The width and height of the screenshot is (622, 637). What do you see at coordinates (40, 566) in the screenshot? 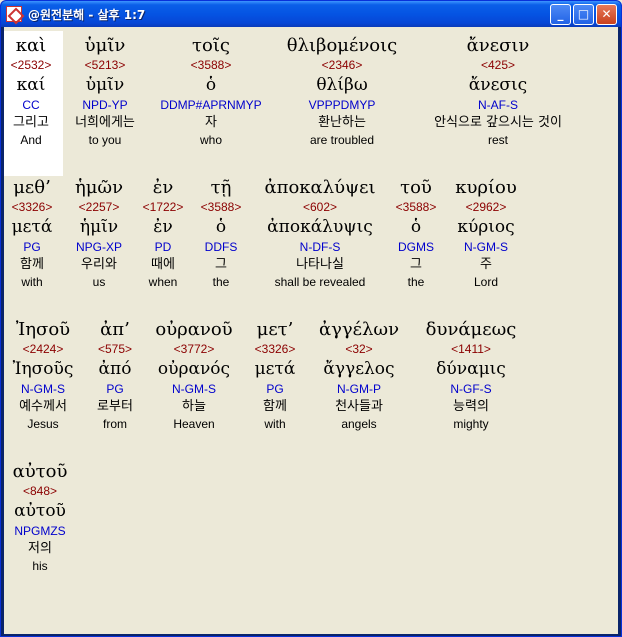
I see `english-gloss: his` at bounding box center [40, 566].